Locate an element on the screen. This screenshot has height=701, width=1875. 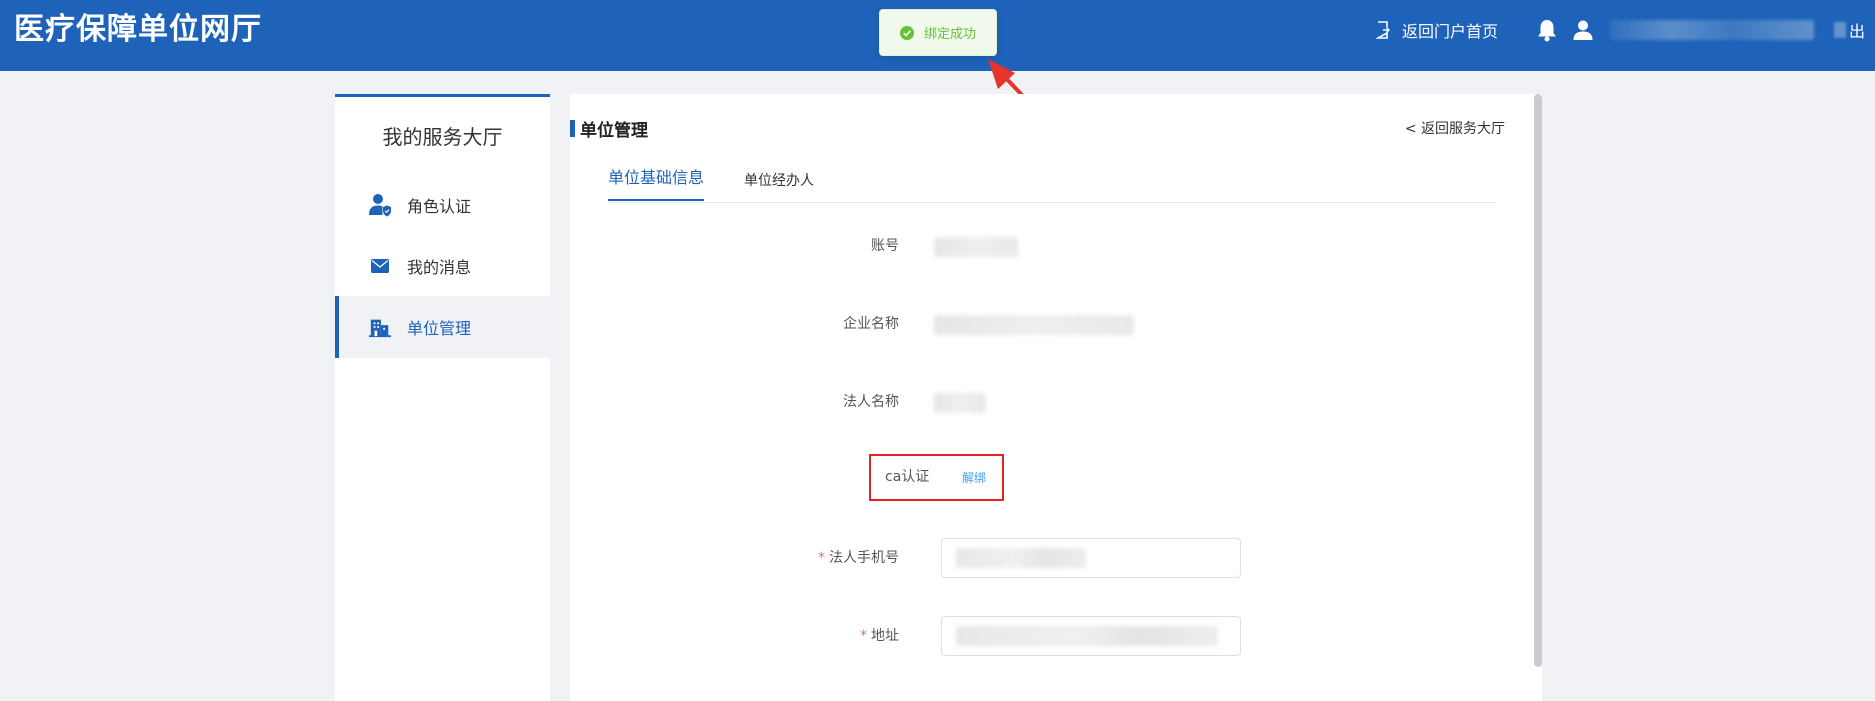
site-title: 医疗保障单位网厅 is located at coordinates (138, 29).